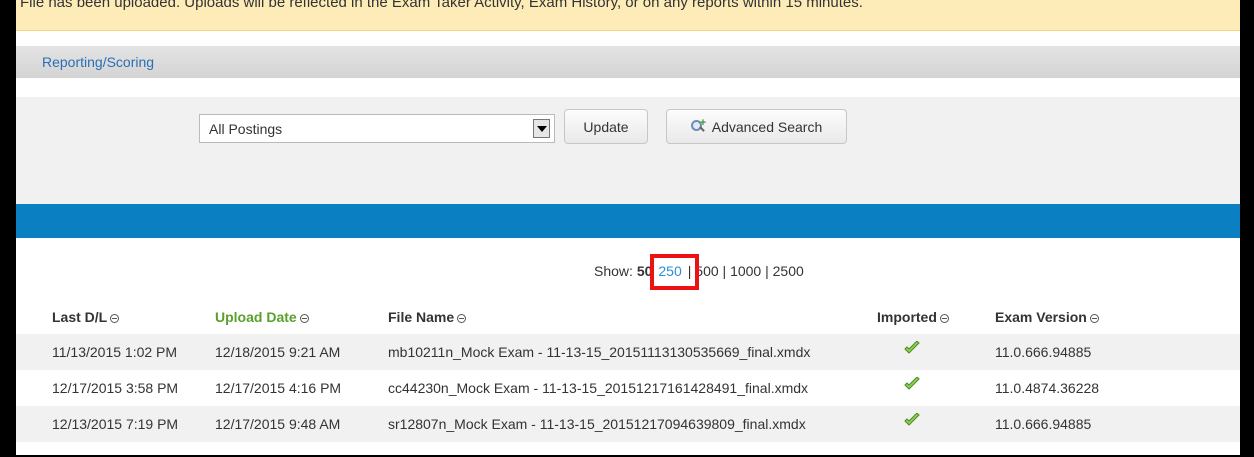  What do you see at coordinates (115, 388) in the screenshot?
I see `cell-last-dl: 12/17/2015 3:58 PM` at bounding box center [115, 388].